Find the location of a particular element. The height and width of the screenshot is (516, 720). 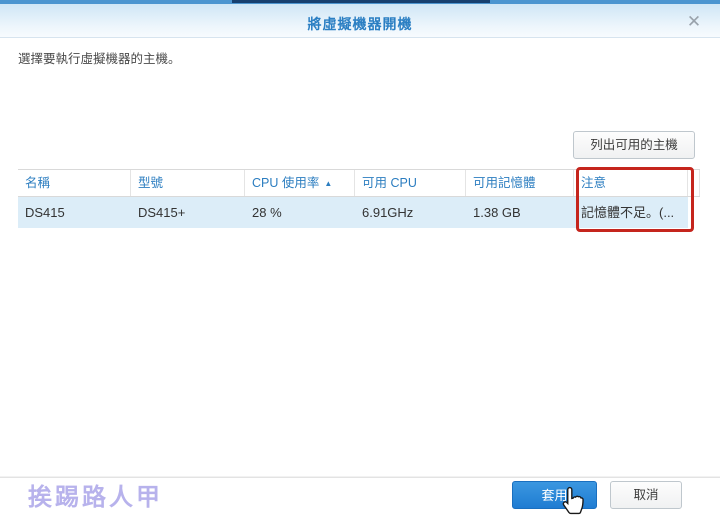

background-window-edge is located at coordinates (361, 1).